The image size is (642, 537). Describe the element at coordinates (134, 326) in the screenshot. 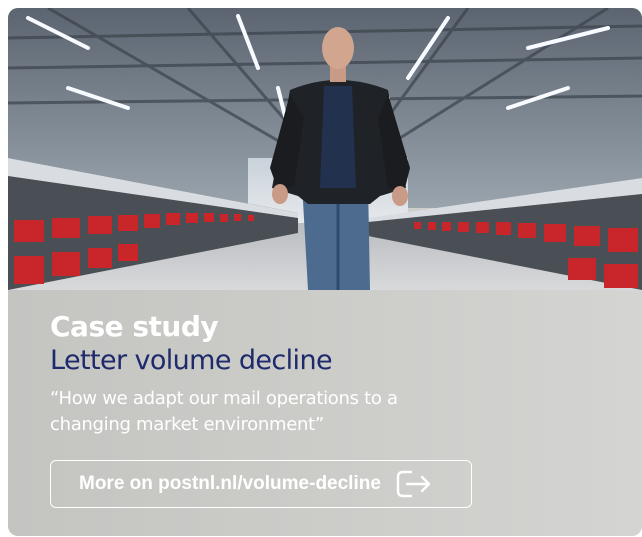

I see `eyebrow-label: Case study` at that location.